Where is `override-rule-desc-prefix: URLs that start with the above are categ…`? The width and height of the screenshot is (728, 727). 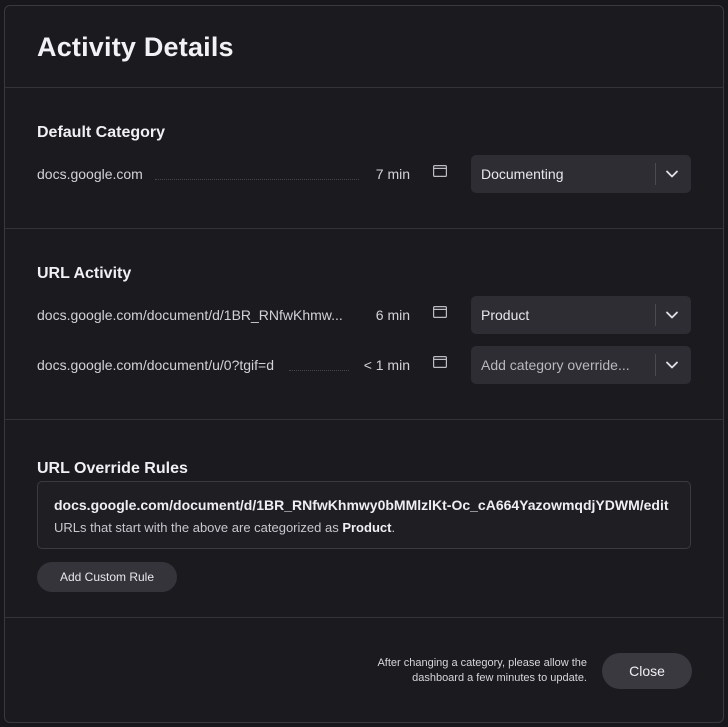 override-rule-desc-prefix: URLs that start with the above are categ… is located at coordinates (198, 527).